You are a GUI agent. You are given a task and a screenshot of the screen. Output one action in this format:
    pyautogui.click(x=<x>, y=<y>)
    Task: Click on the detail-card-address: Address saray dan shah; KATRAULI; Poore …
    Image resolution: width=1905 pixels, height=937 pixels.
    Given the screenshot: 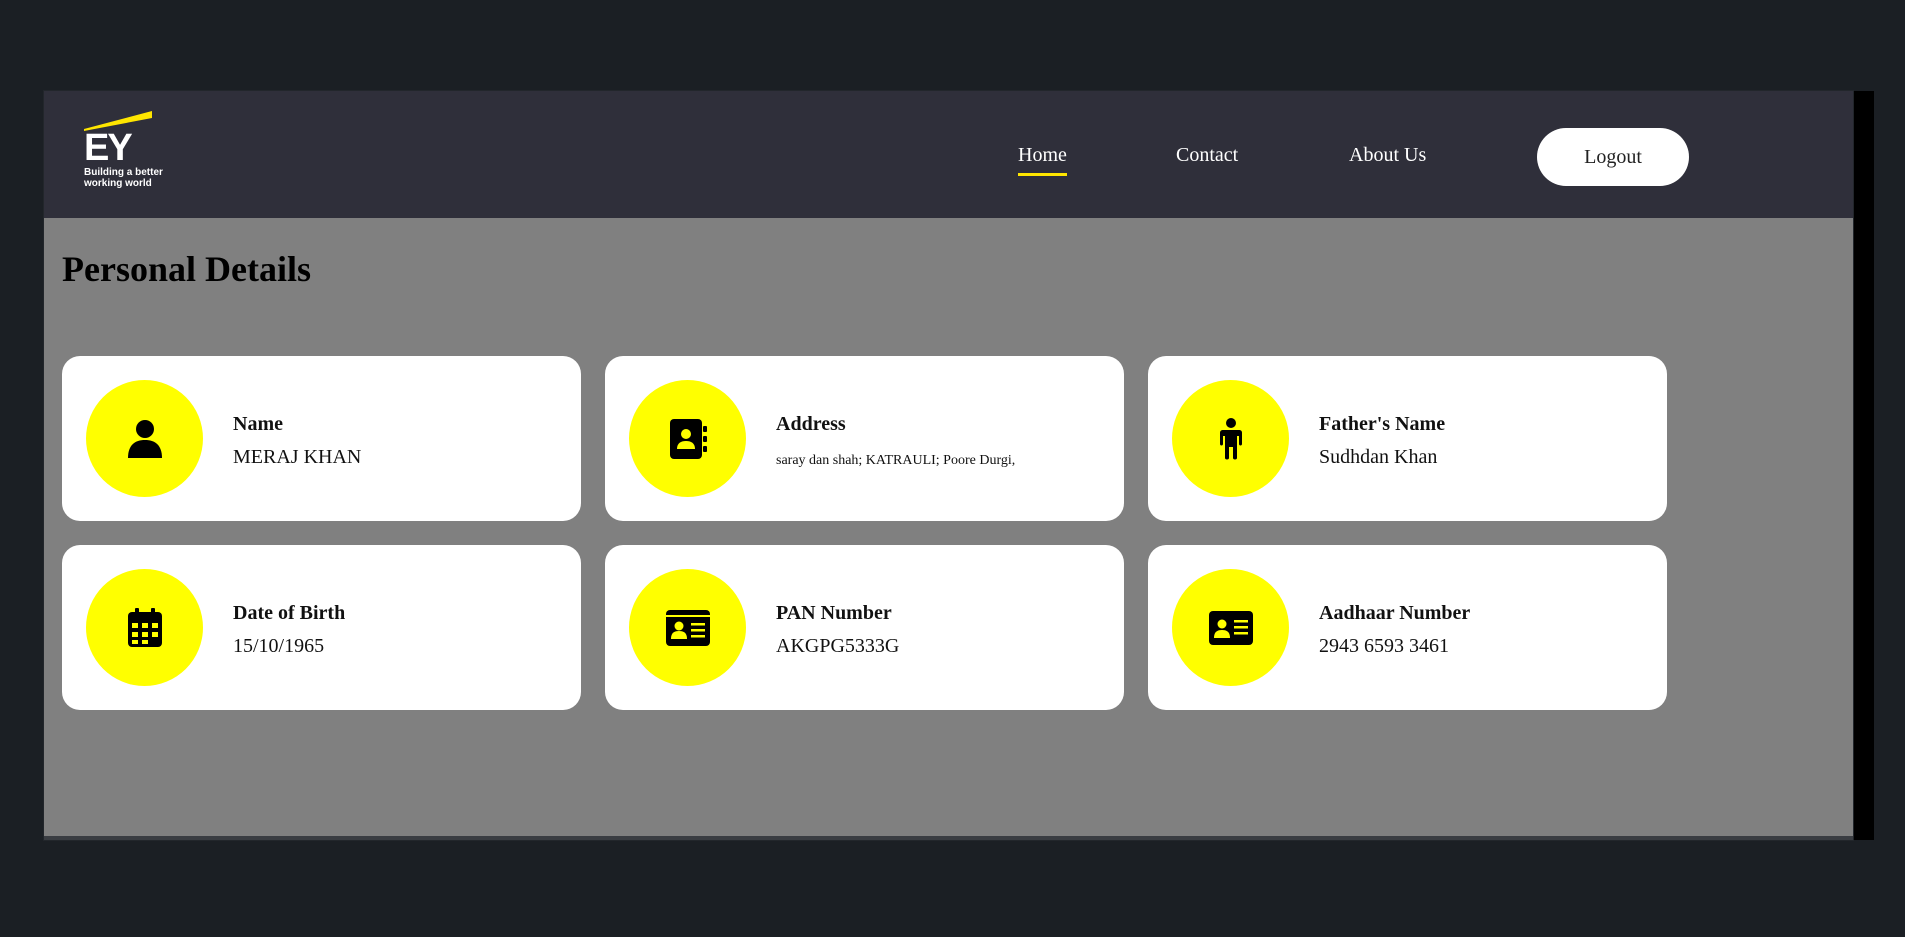 What is the action you would take?
    pyautogui.click(x=864, y=438)
    